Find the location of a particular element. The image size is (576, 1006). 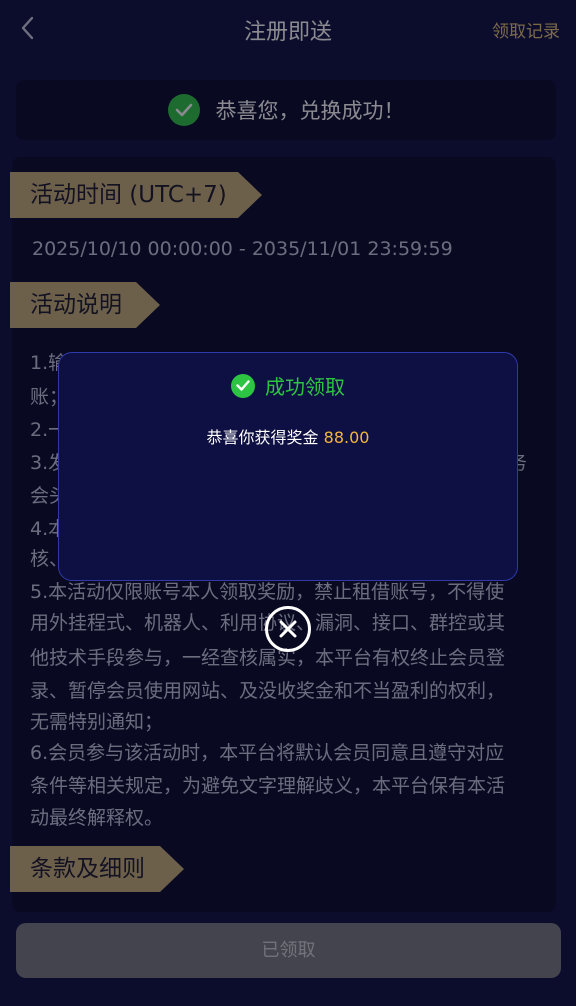

dialog-message-text: 恭喜你获得奖金 is located at coordinates (262, 437).